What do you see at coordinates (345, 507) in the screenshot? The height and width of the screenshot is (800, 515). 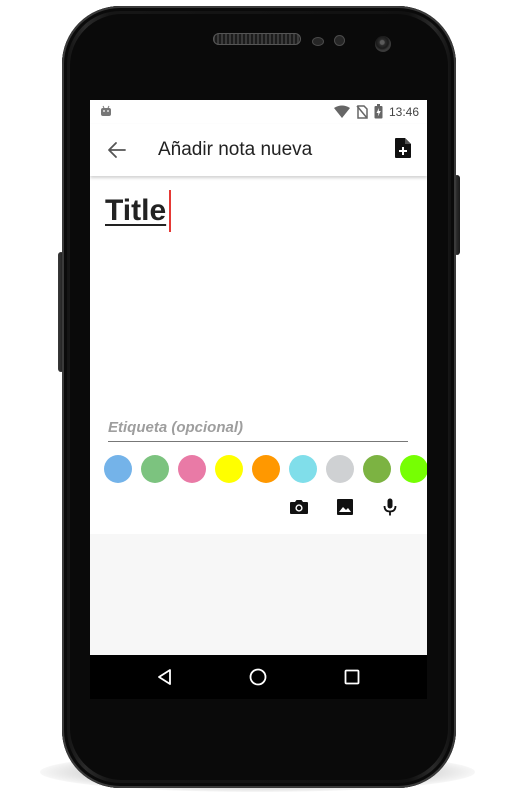 I see `image-icon` at bounding box center [345, 507].